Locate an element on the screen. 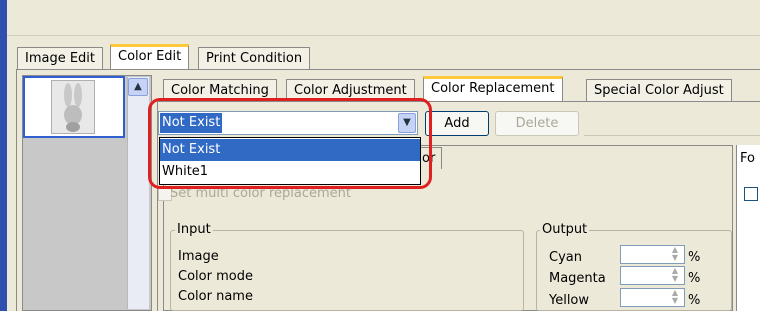  yellow-spin-icon: ▲ ▼ is located at coordinates (675, 297).